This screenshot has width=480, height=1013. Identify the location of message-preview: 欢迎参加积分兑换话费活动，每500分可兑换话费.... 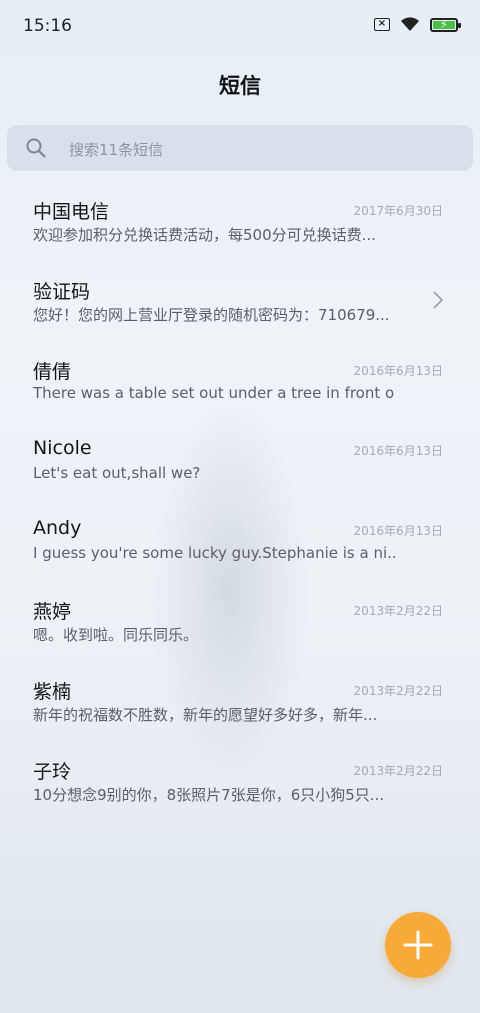
(204, 235).